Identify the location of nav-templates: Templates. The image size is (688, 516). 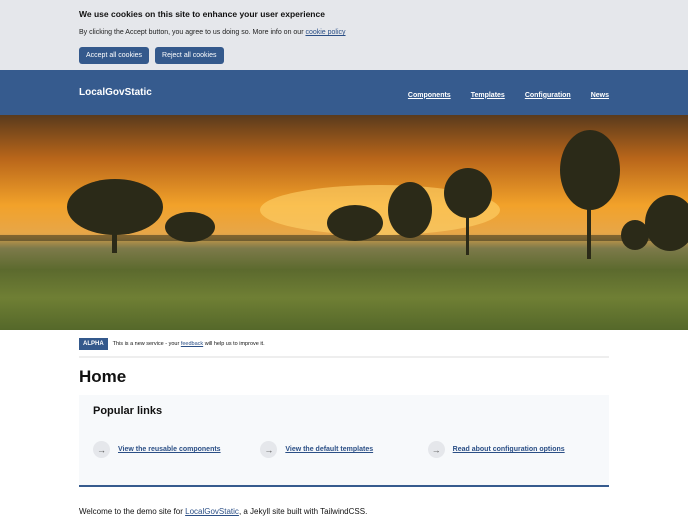
(488, 95).